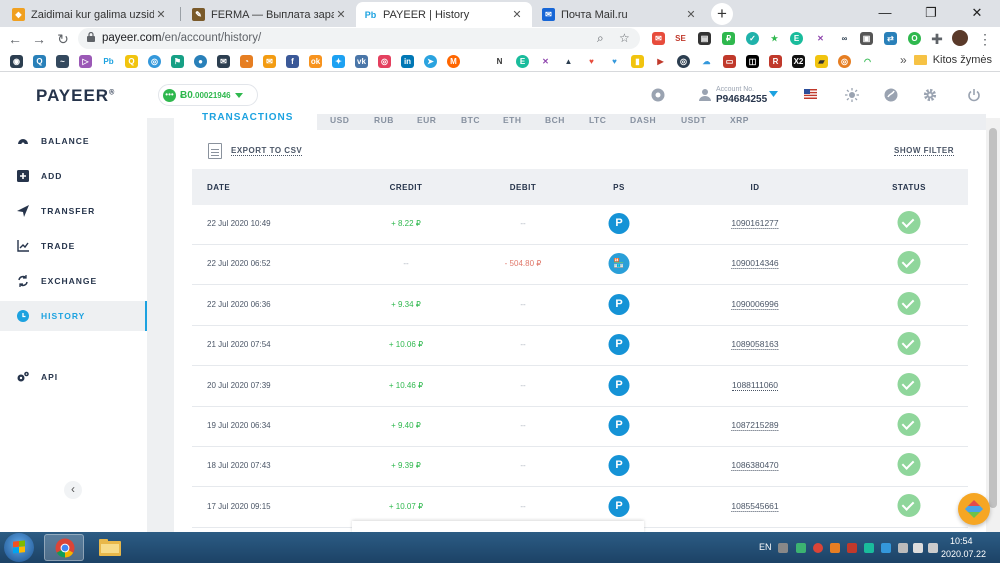  I want to click on bookmark-icon: E, so click(522, 61).